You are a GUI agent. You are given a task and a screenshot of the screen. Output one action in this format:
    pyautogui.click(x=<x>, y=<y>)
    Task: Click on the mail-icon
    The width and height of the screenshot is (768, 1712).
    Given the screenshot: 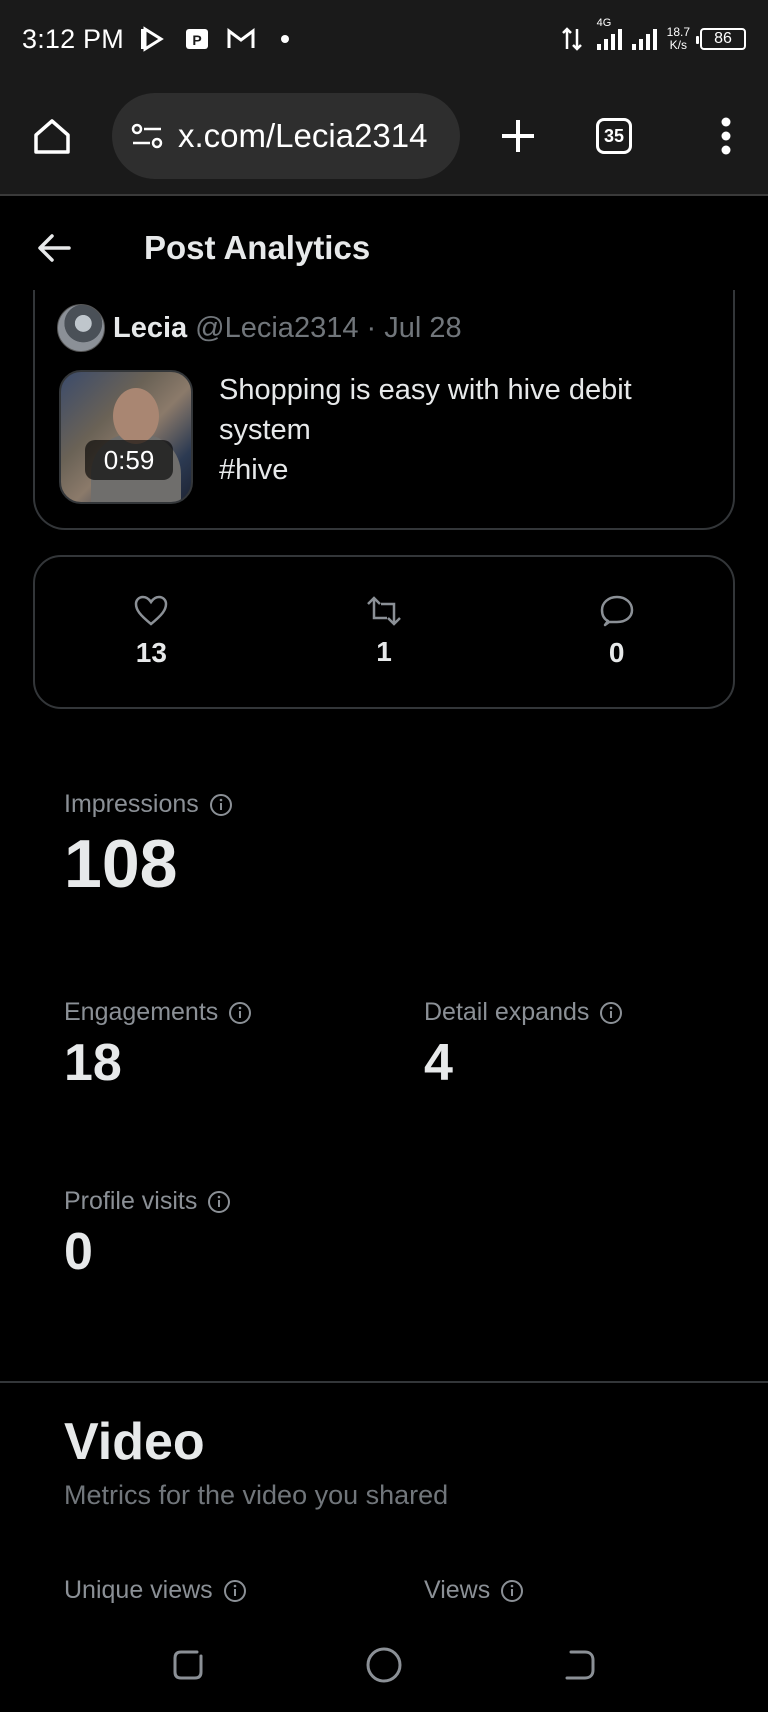 What is the action you would take?
    pyautogui.click(x=241, y=39)
    